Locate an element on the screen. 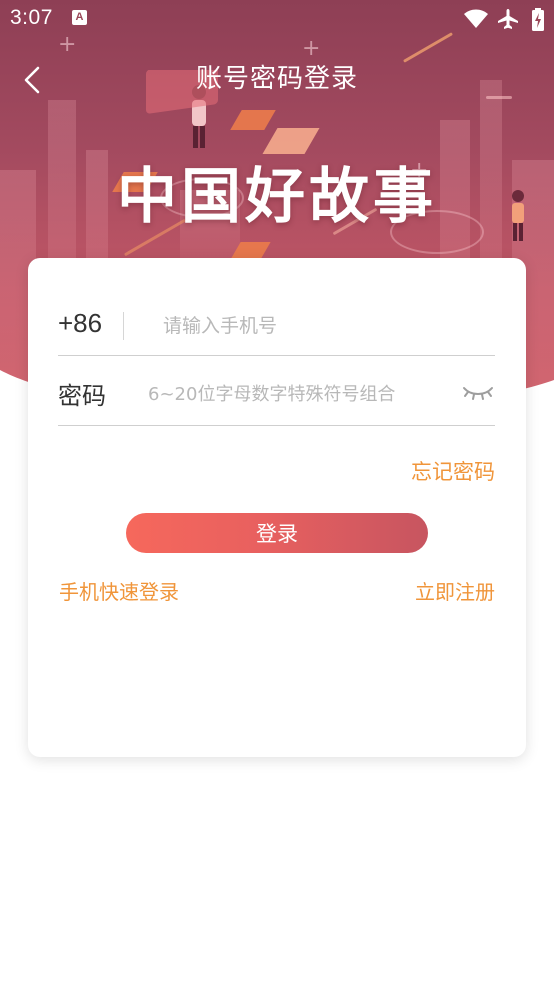 This screenshot has height=984, width=554. password-label: 密码 is located at coordinates (82, 396).